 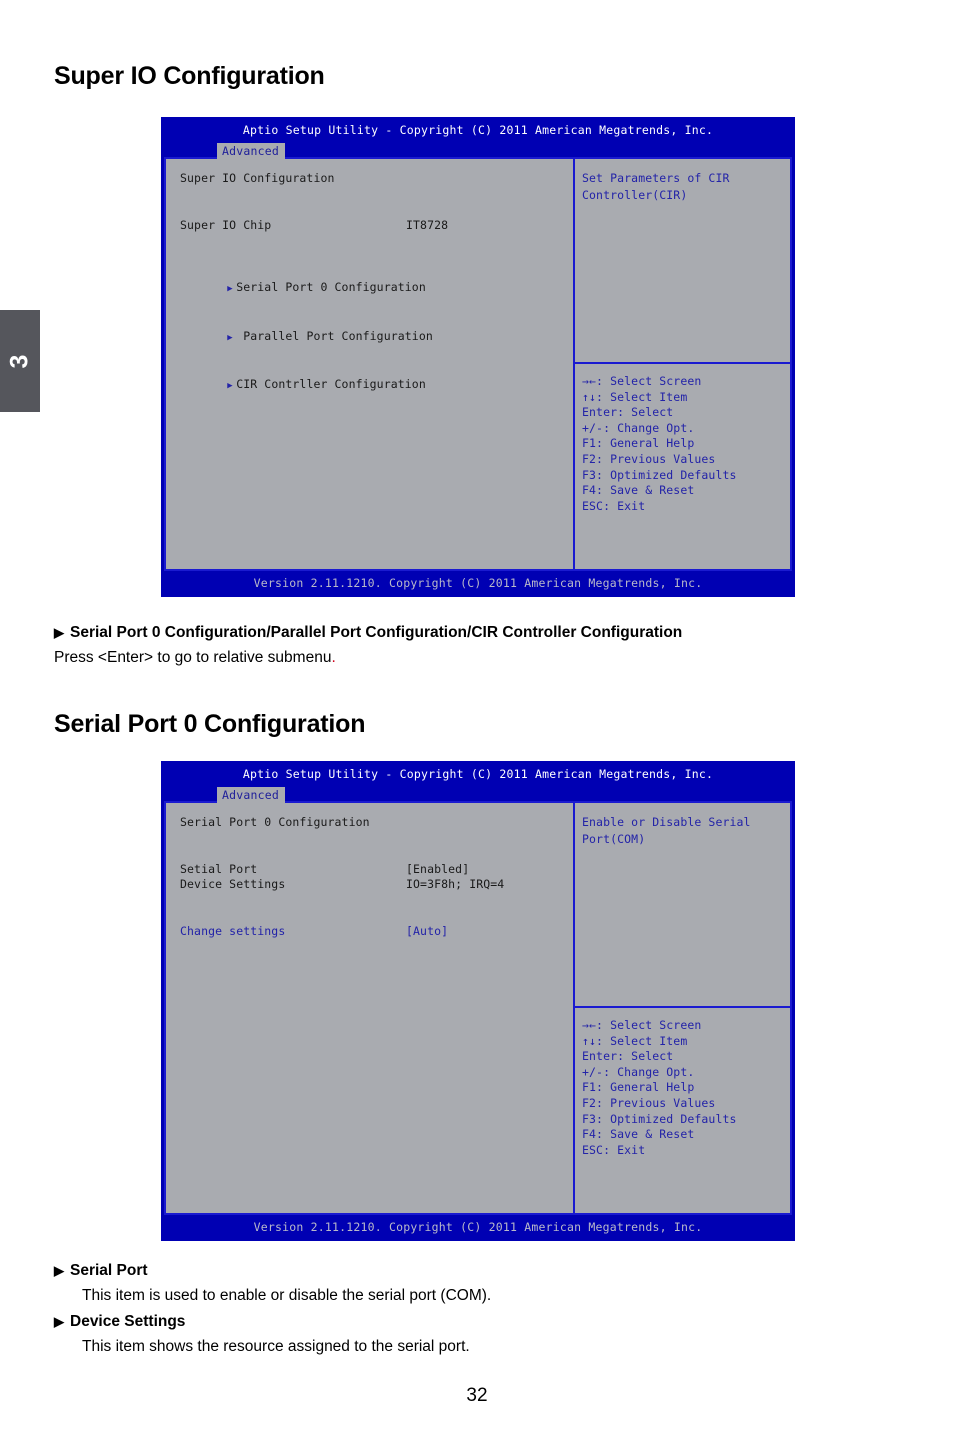 I want to click on bullet-label: Serial Port, so click(x=109, y=1270).